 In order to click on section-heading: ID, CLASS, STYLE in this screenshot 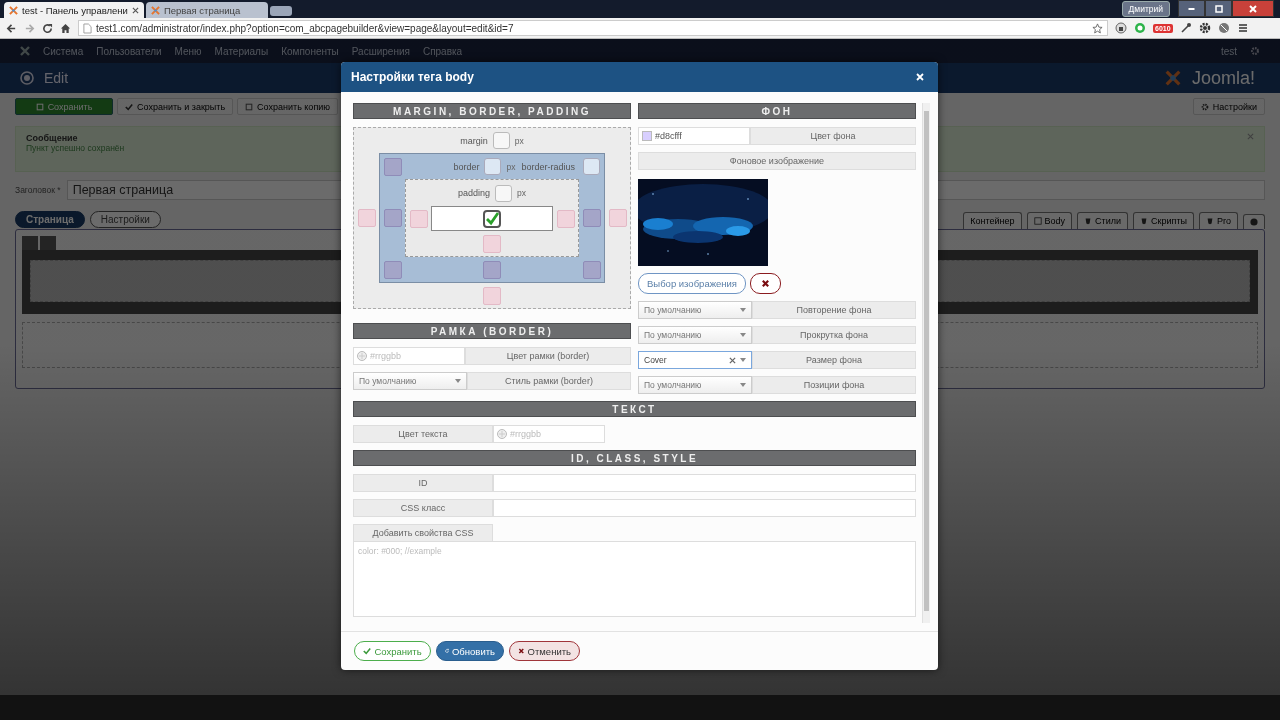, I will do `click(634, 458)`.